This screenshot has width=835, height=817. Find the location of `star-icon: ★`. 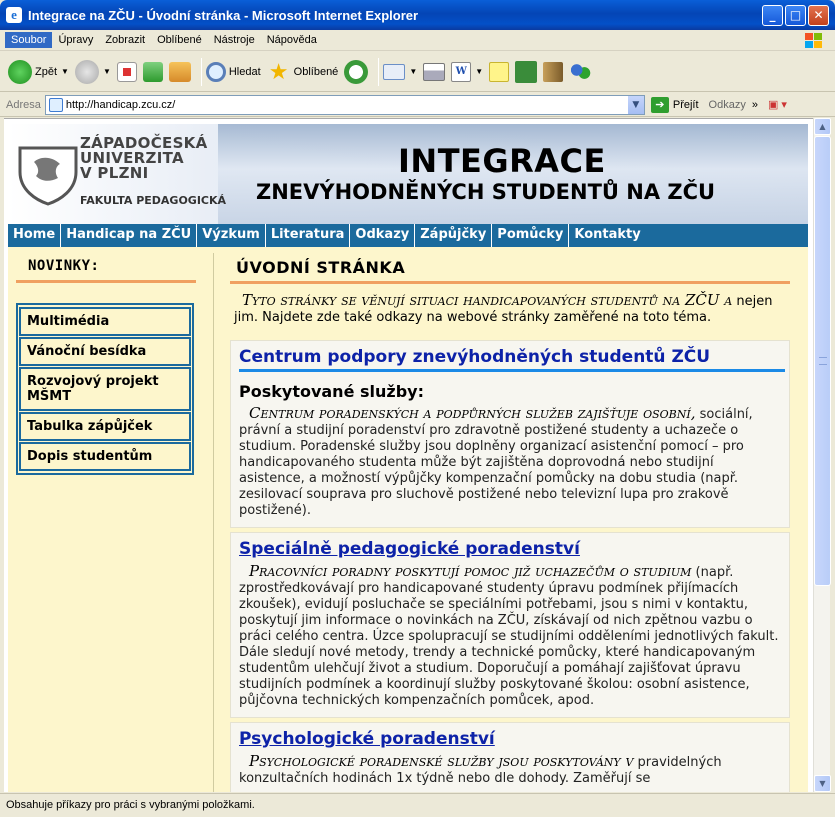

star-icon: ★ is located at coordinates (278, 71).